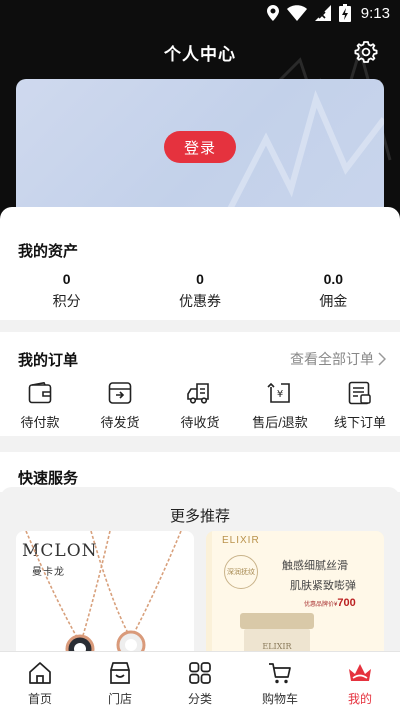  What do you see at coordinates (198, 393) in the screenshot?
I see `truck-icon` at bounding box center [198, 393].